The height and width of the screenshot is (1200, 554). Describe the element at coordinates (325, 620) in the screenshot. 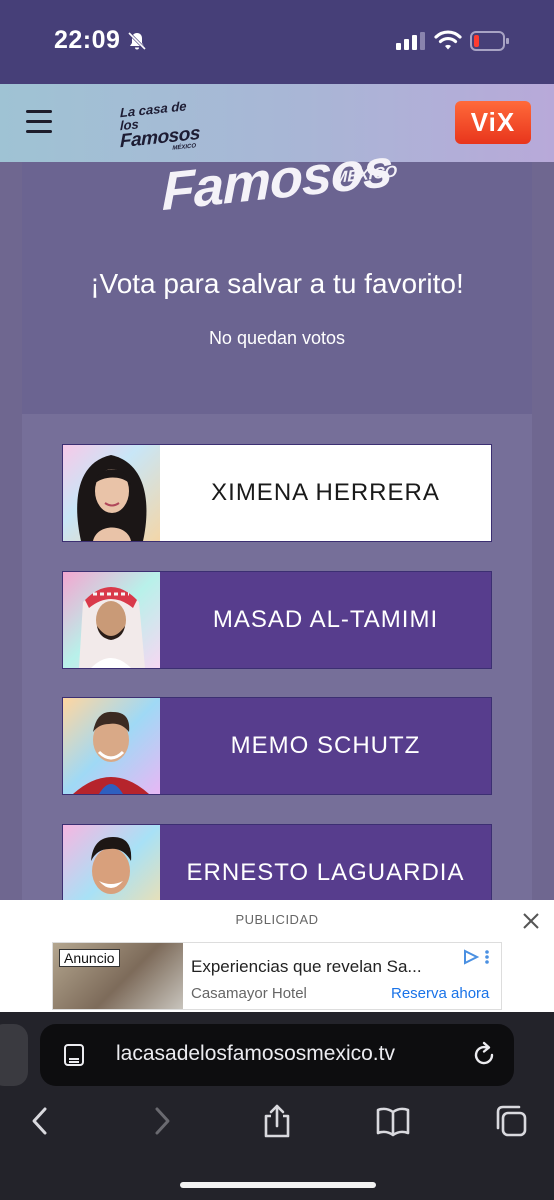

I see `candidate-name: MASAD AL-TAMIMI` at that location.